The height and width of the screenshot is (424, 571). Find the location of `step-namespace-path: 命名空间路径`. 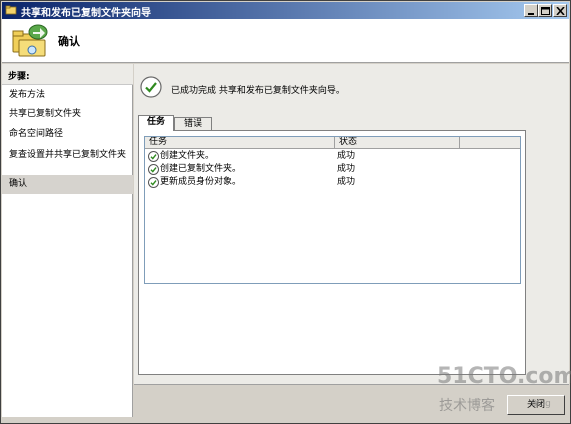

step-namespace-path: 命名空间路径 is located at coordinates (67, 134).